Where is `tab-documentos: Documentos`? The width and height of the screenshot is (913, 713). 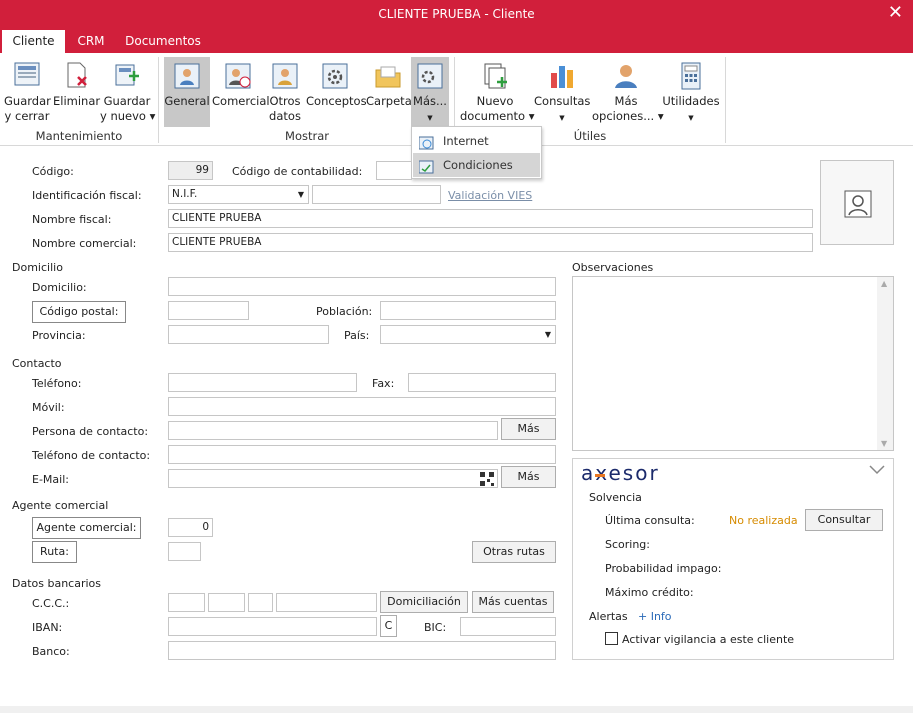
tab-documentos: Documentos is located at coordinates (163, 41).